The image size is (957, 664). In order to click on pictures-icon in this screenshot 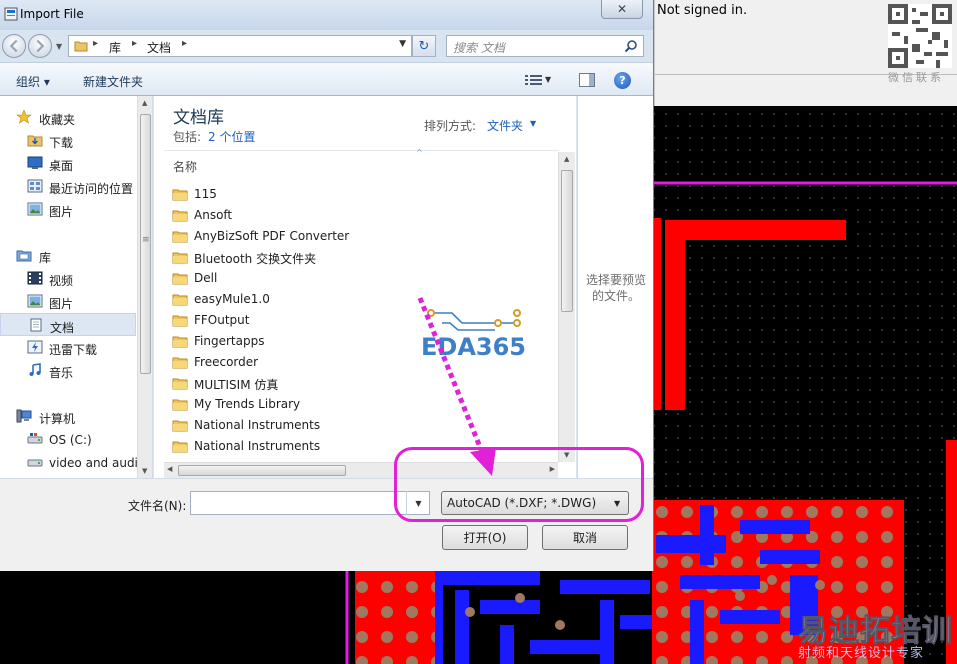, I will do `click(35, 209)`.